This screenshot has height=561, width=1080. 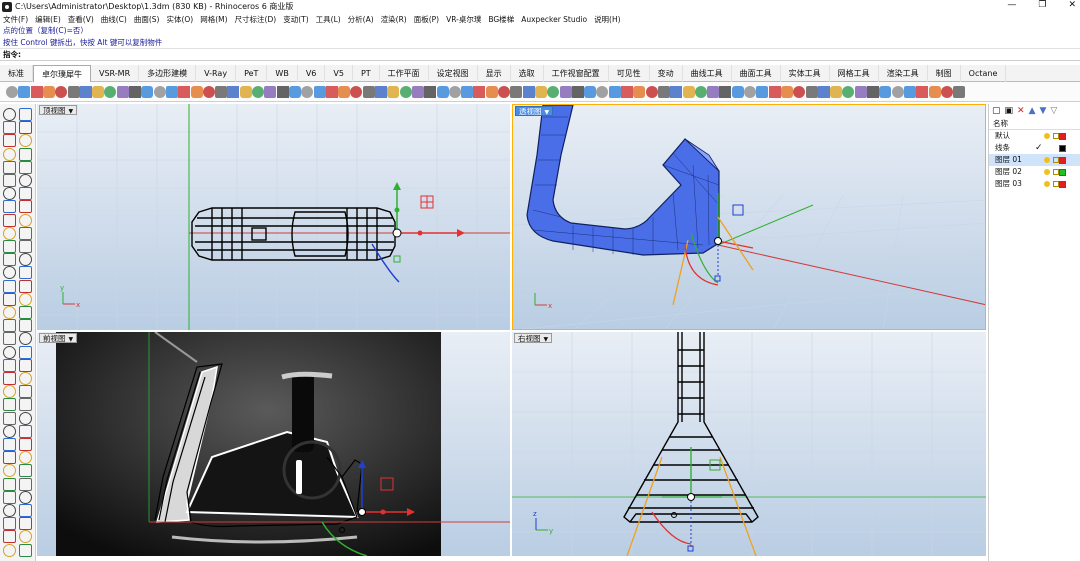 I want to click on menu-help: 说明(H), so click(x=607, y=19).